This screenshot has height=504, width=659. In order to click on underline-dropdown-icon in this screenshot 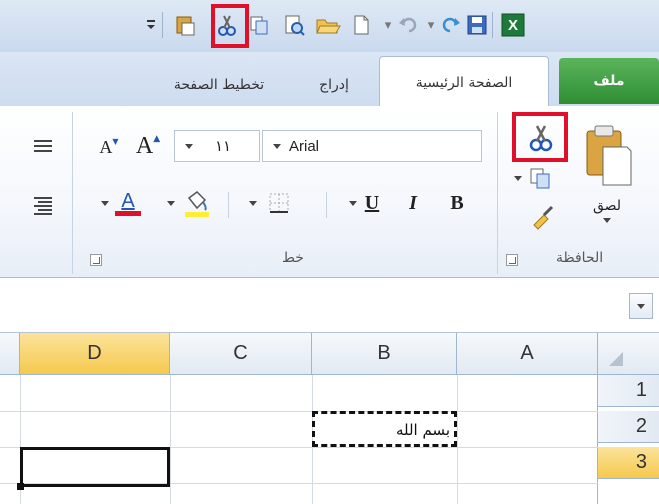, I will do `click(352, 203)`.